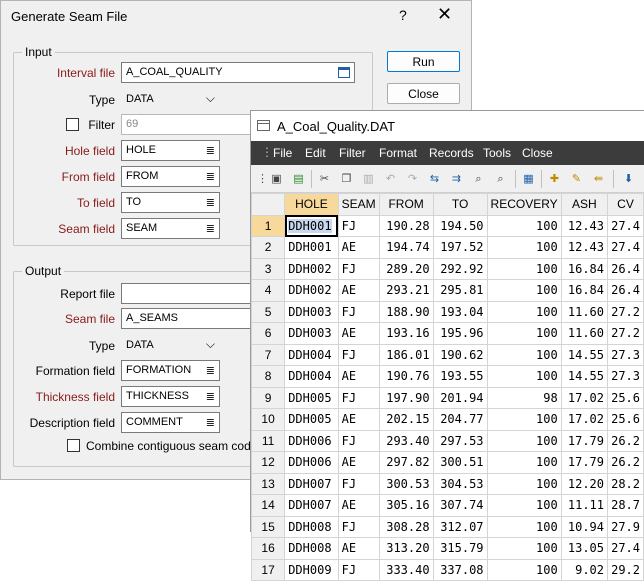 This screenshot has width=644, height=581. Describe the element at coordinates (170, 228) in the screenshot. I see `seam-field-input: SEAM ≣` at that location.